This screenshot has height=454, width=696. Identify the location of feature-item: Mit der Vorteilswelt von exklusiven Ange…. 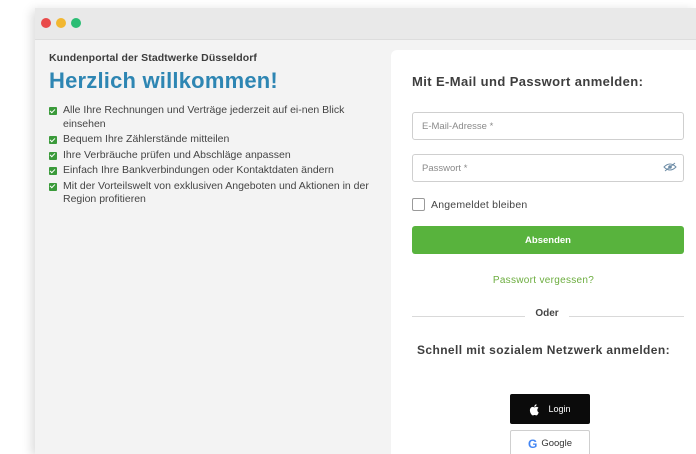
(214, 193).